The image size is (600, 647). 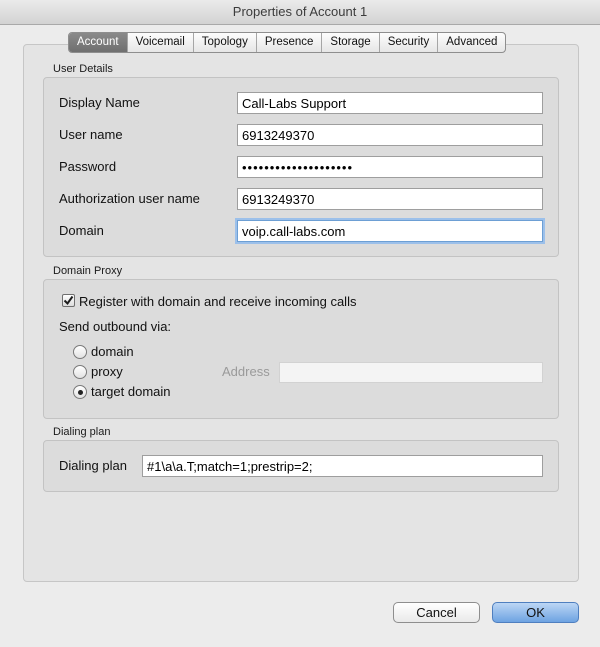 I want to click on tab-account: Account, so click(x=98, y=42).